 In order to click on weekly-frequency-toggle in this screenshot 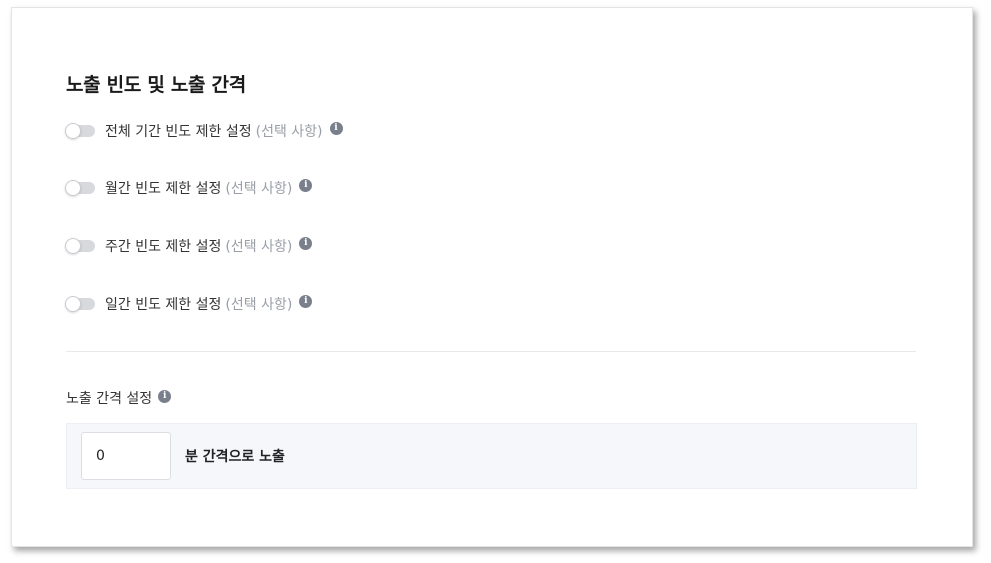, I will do `click(80, 246)`.